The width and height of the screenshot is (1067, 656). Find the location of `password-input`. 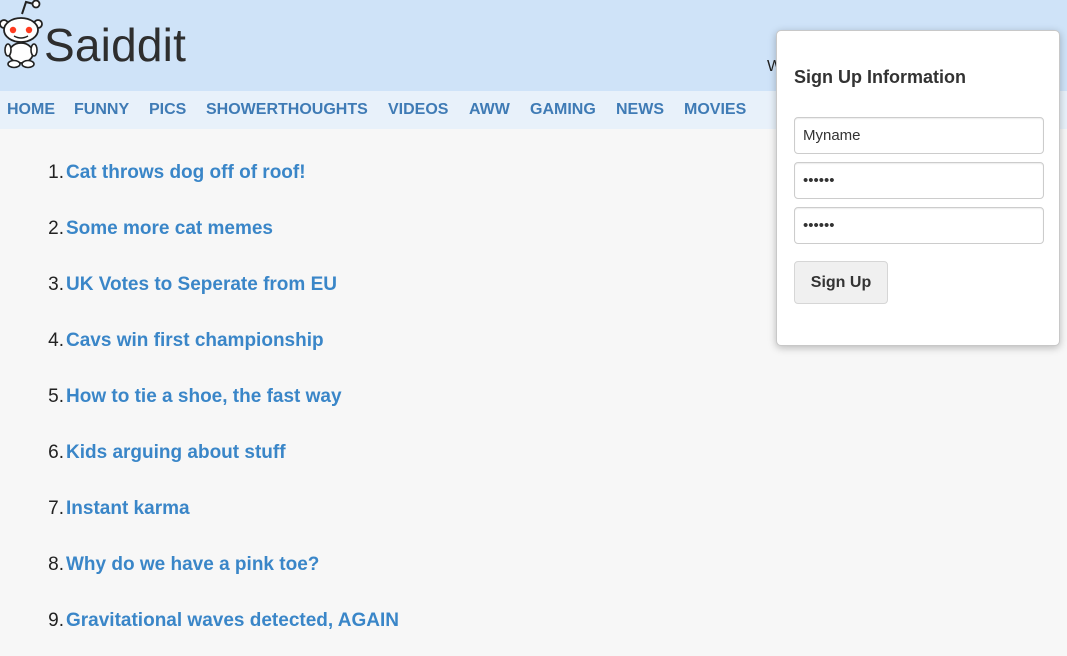

password-input is located at coordinates (919, 180).